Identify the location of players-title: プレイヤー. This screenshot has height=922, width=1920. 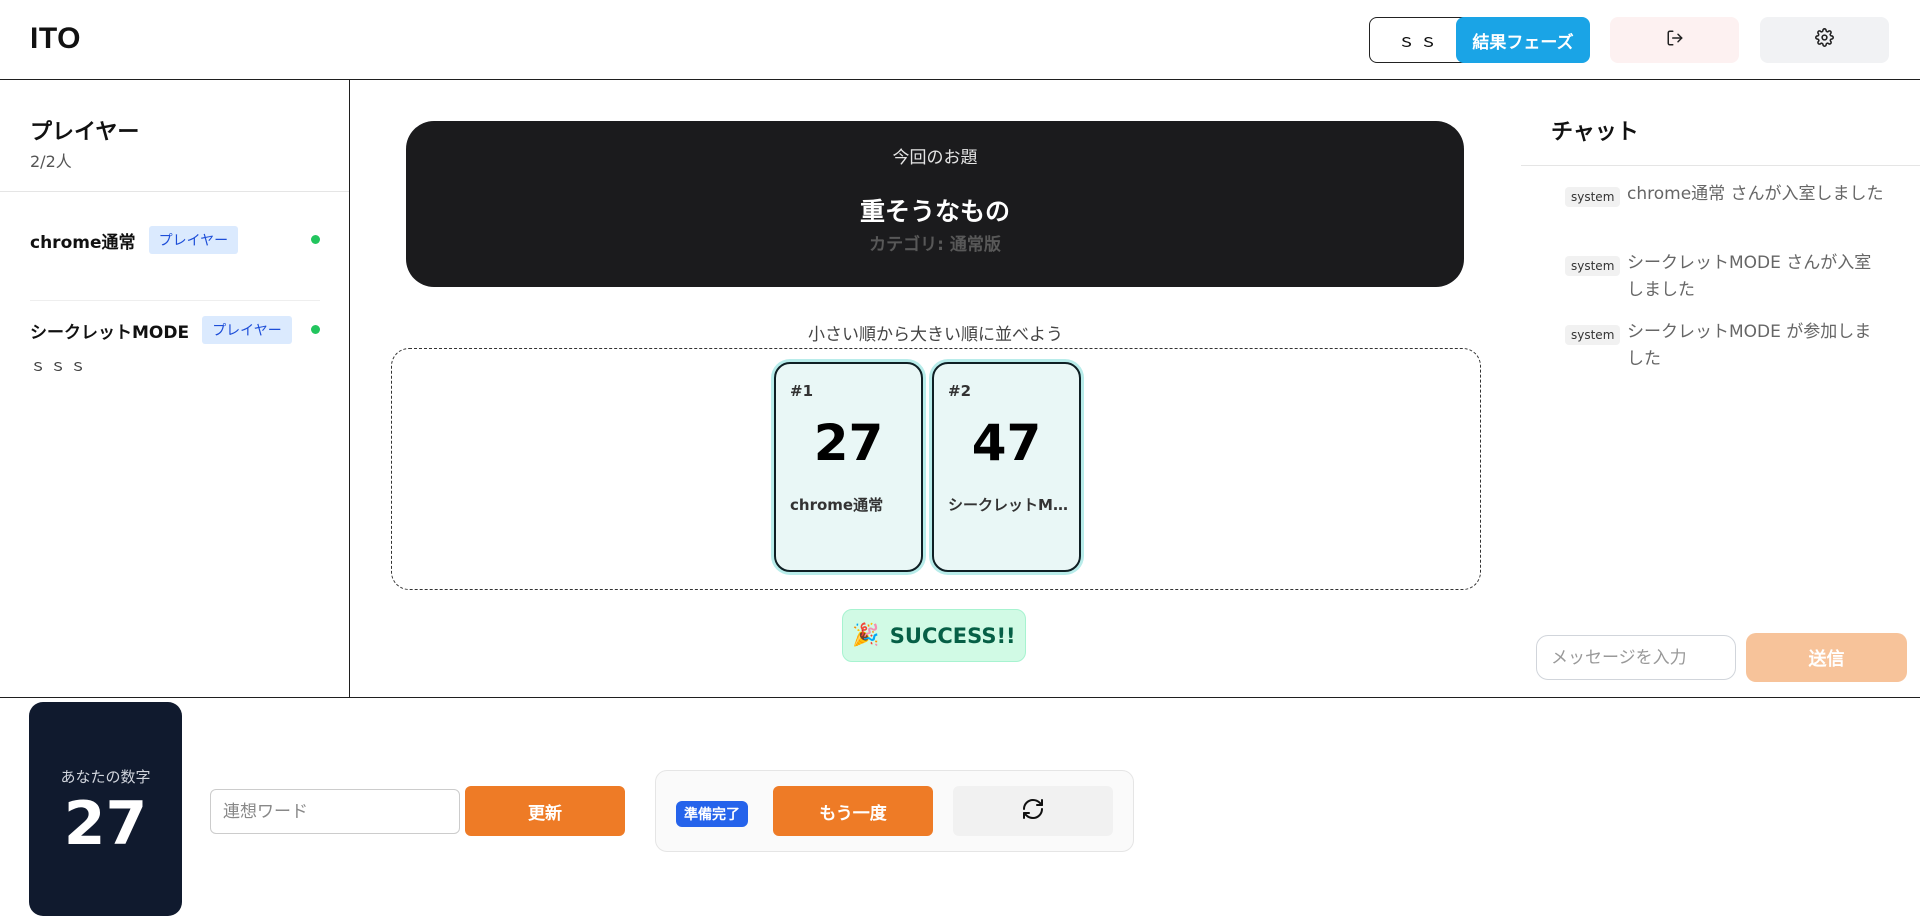
(85, 132).